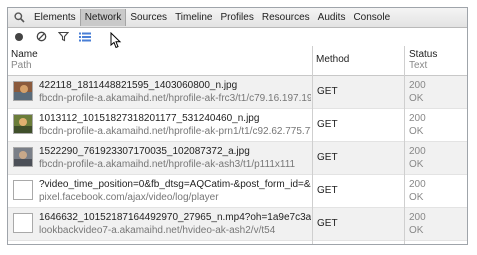  What do you see at coordinates (19, 17) in the screenshot?
I see `search-icon` at bounding box center [19, 17].